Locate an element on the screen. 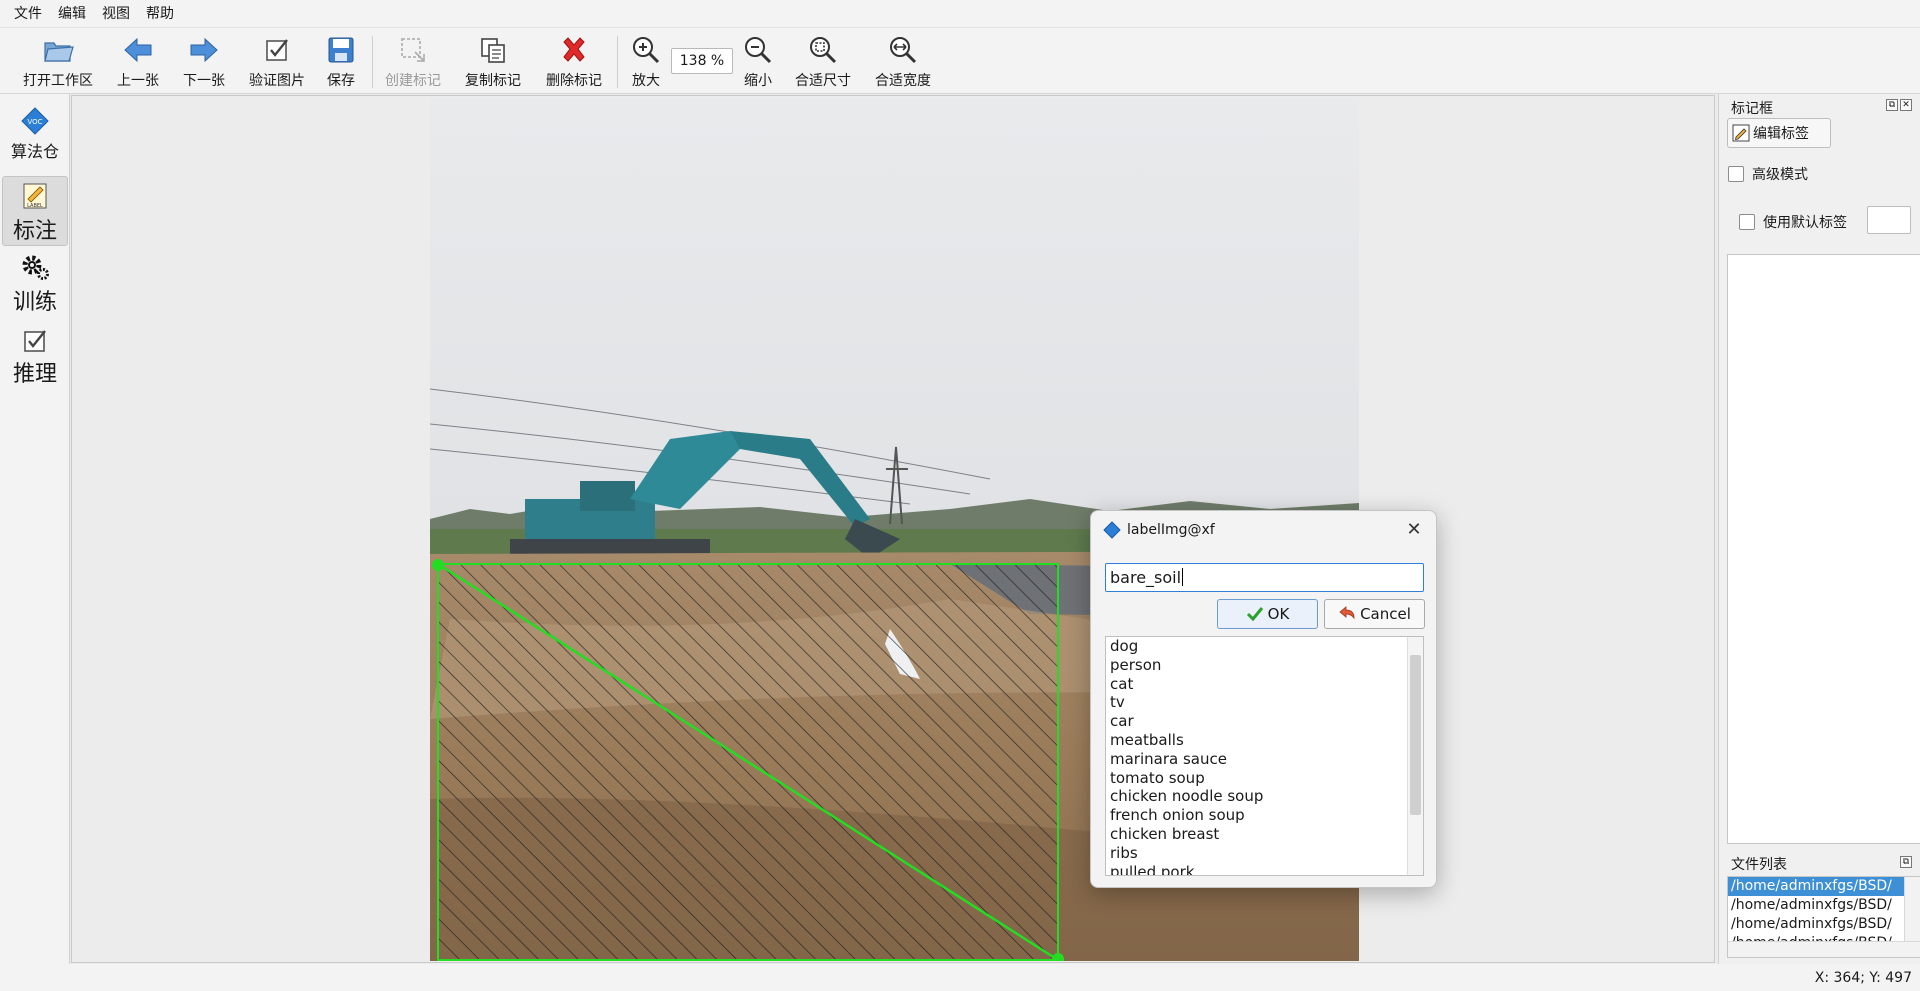 The image size is (1920, 991). fit-size-button: 合适尺寸 is located at coordinates (823, 61).